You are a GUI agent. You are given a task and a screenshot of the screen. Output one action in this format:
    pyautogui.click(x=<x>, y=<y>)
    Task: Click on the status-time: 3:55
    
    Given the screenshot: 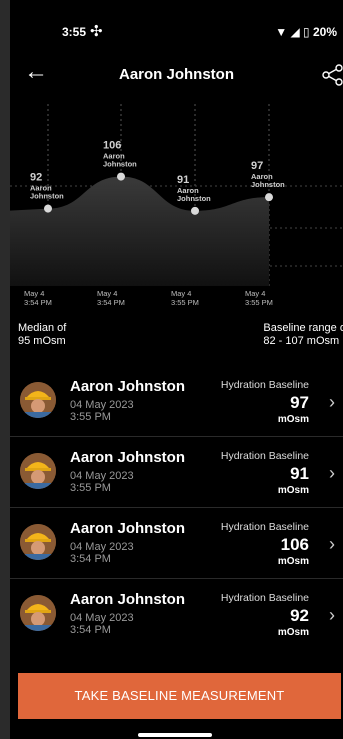 What is the action you would take?
    pyautogui.click(x=74, y=32)
    